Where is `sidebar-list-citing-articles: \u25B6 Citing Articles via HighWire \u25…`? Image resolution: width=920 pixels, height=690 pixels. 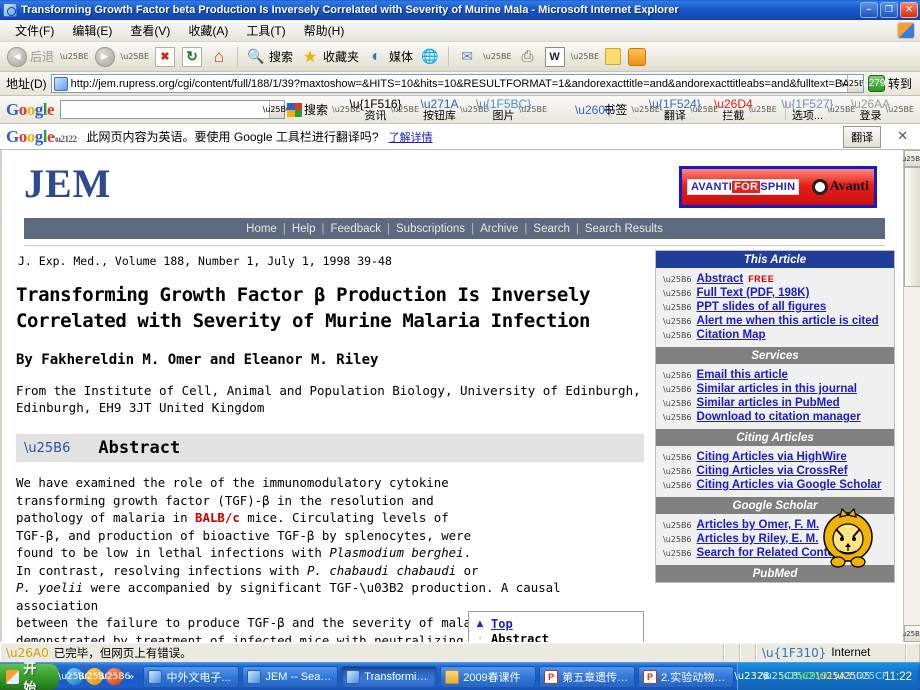
sidebar-list-citing-articles: \u25B6 Citing Articles via HighWire \u25… is located at coordinates (775, 471).